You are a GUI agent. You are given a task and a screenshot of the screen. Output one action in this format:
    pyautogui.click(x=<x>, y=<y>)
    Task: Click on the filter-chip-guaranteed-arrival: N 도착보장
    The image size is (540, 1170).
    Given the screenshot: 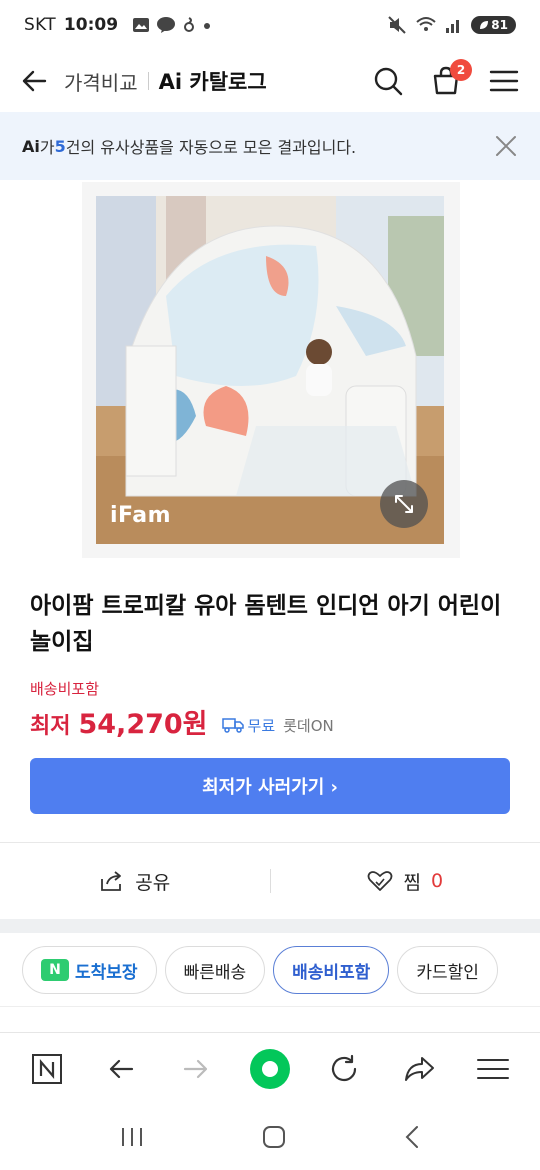 What is the action you would take?
    pyautogui.click(x=89, y=970)
    